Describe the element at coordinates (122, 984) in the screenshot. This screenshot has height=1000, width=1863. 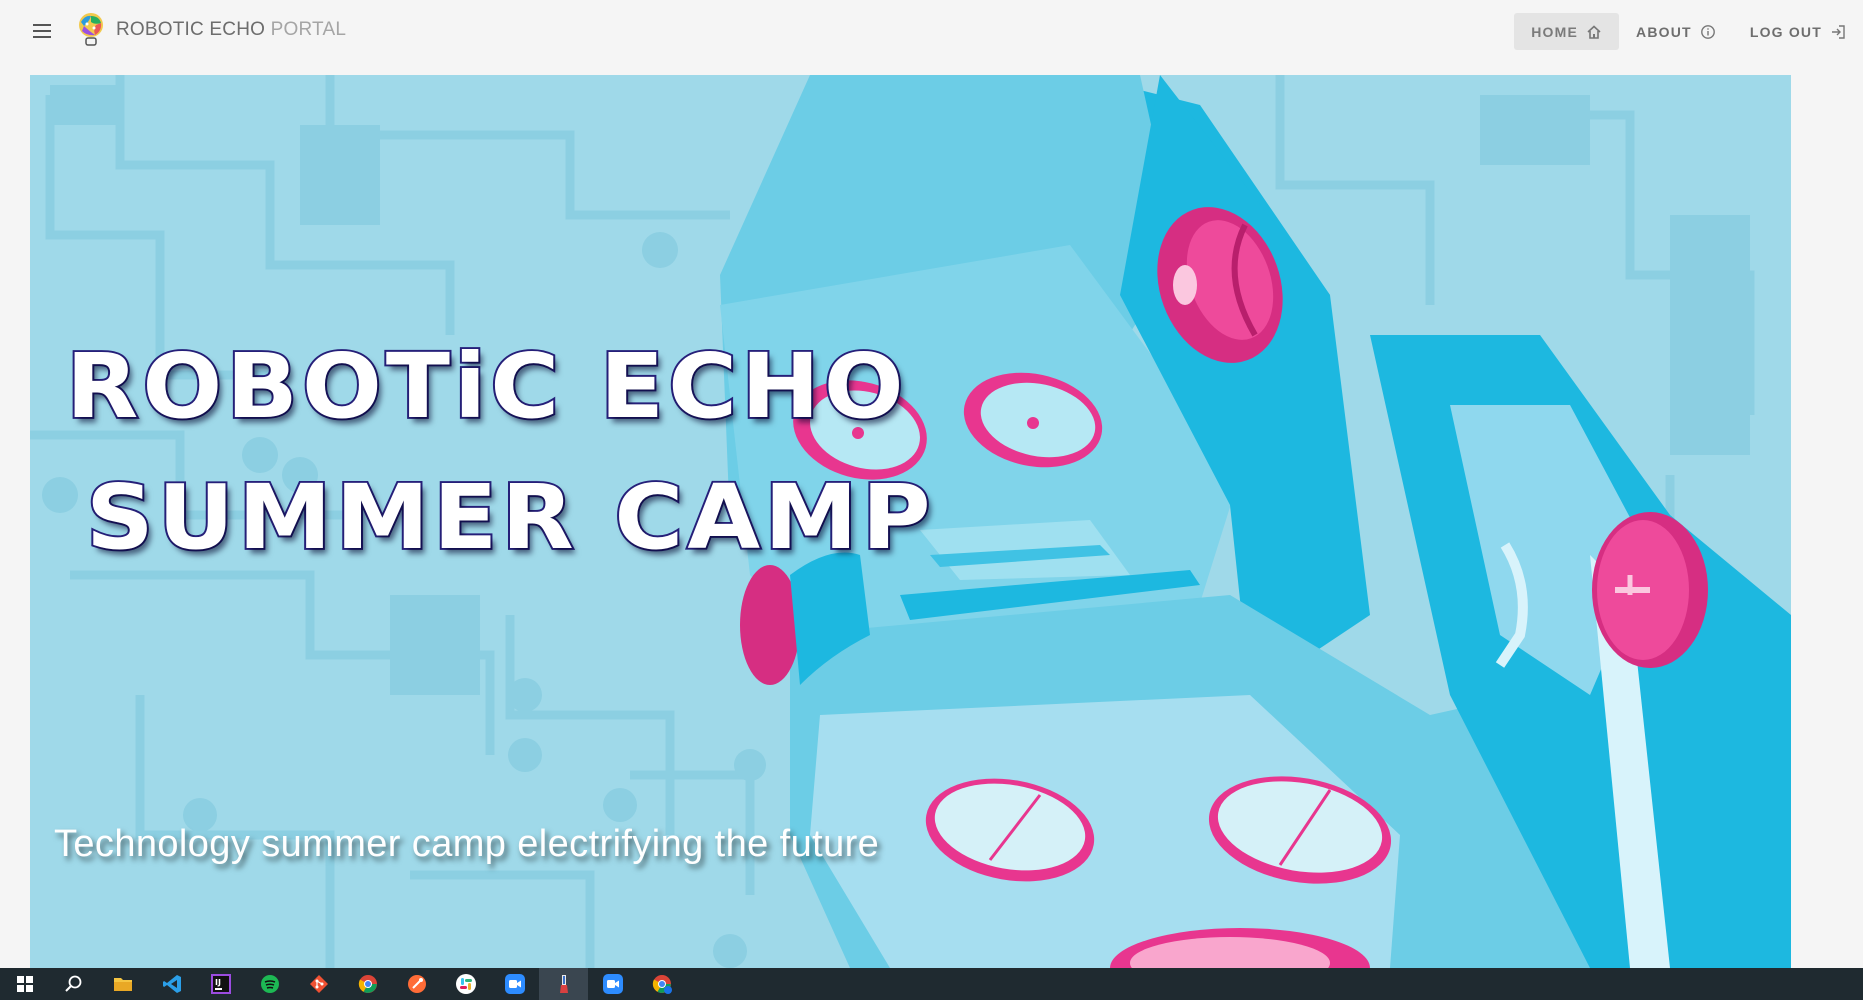
I see `folder-icon` at that location.